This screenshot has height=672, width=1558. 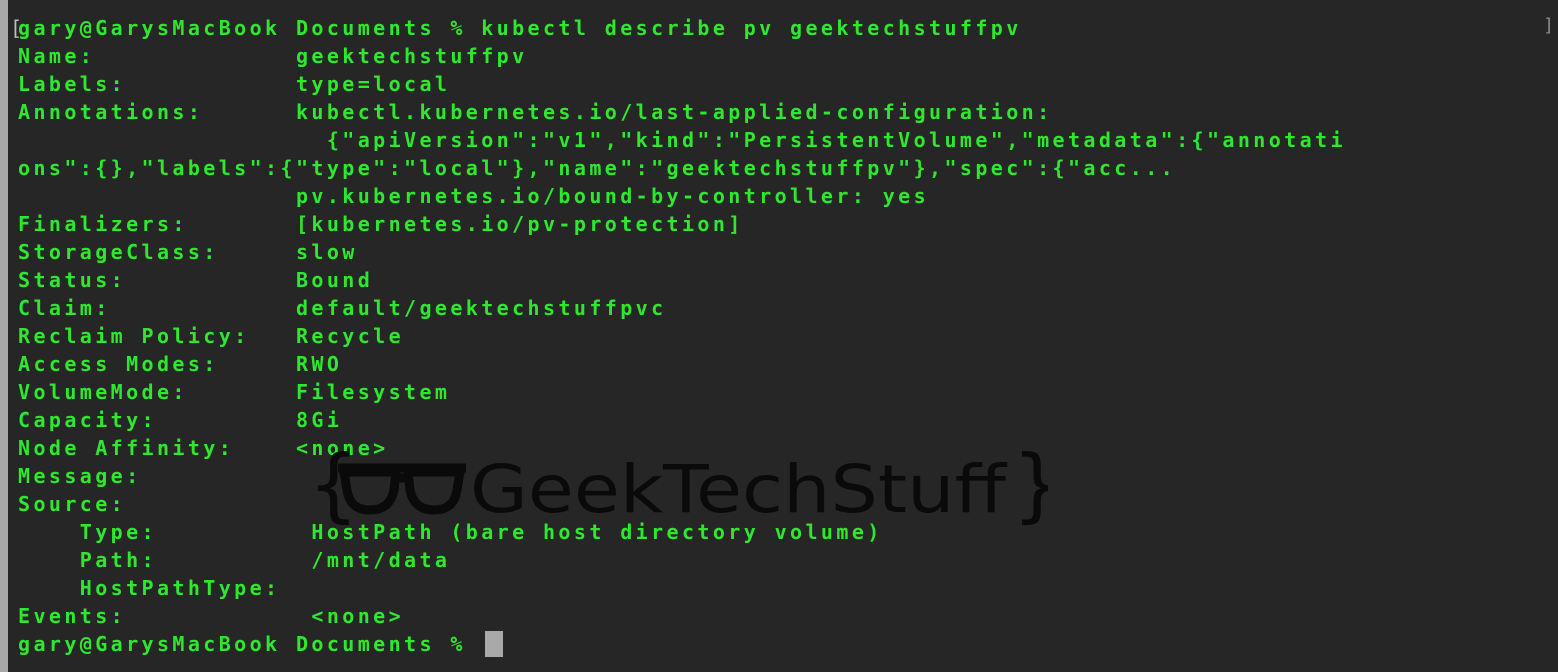 What do you see at coordinates (1030, 489) in the screenshot?
I see `watermark-close-brace: }` at bounding box center [1030, 489].